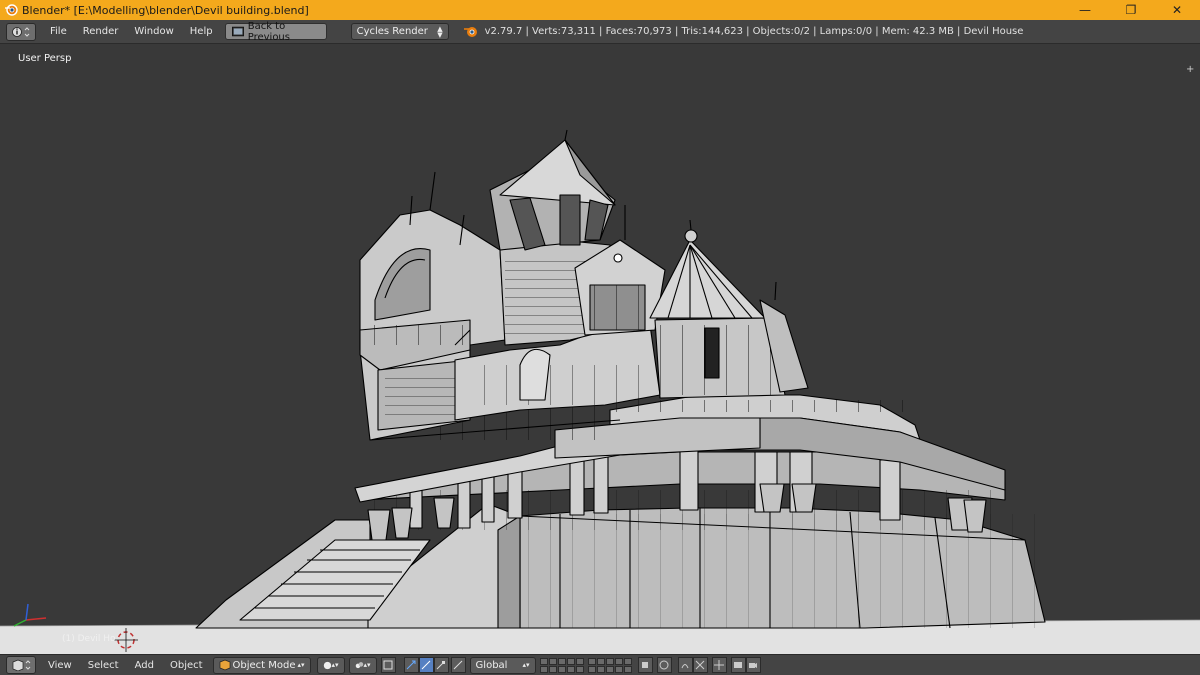 The width and height of the screenshot is (1200, 675). I want to click on mode-dropdown: Object Mode ▴▾, so click(261, 665).